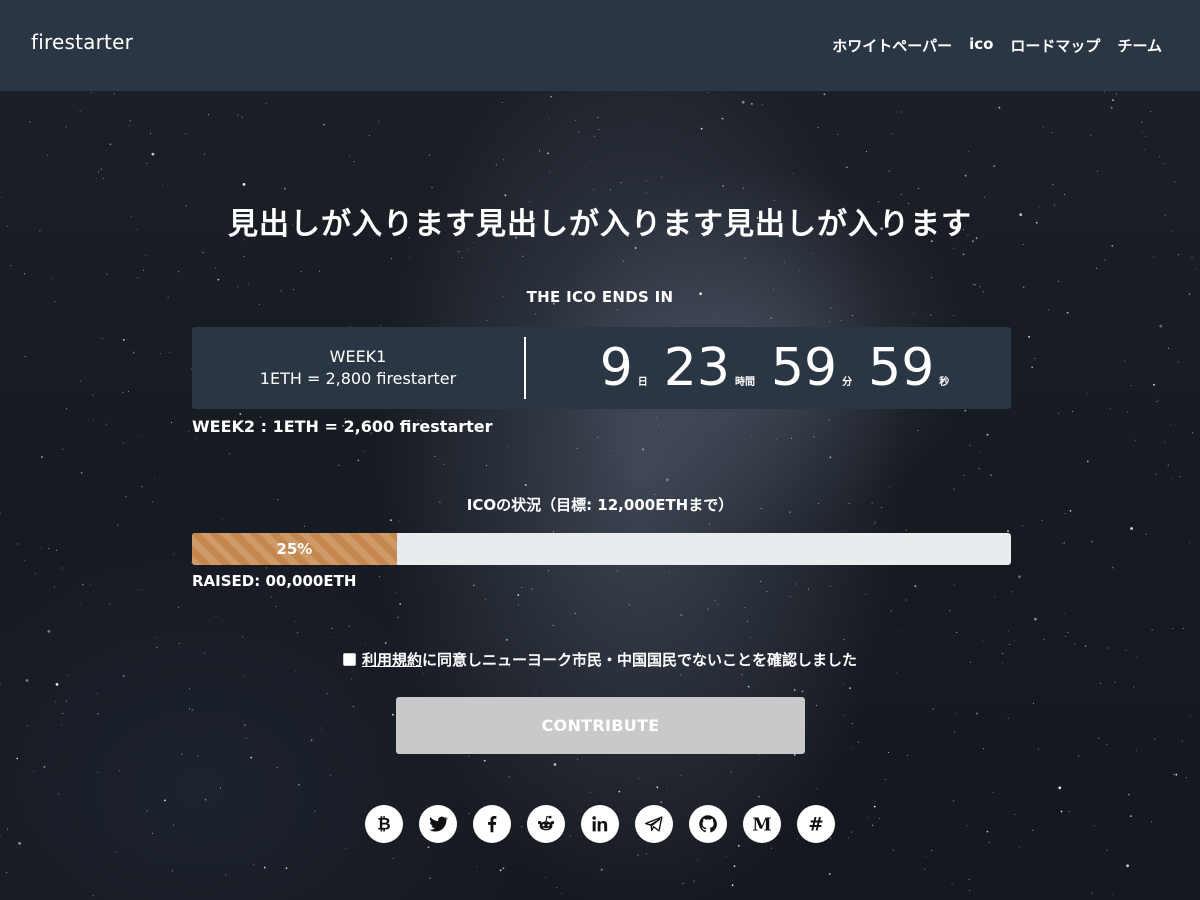 Image resolution: width=1200 pixels, height=900 pixels. What do you see at coordinates (768, 368) in the screenshot?
I see `countdown-timer: 9 日 23 時間 59 分 59 秒` at bounding box center [768, 368].